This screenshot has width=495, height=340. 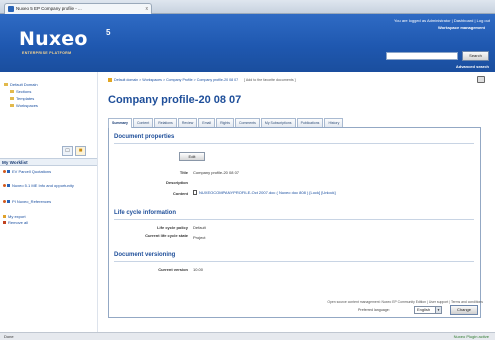 What do you see at coordinates (48, 162) in the screenshot?
I see `worklist-title: My Worklist` at bounding box center [48, 162].